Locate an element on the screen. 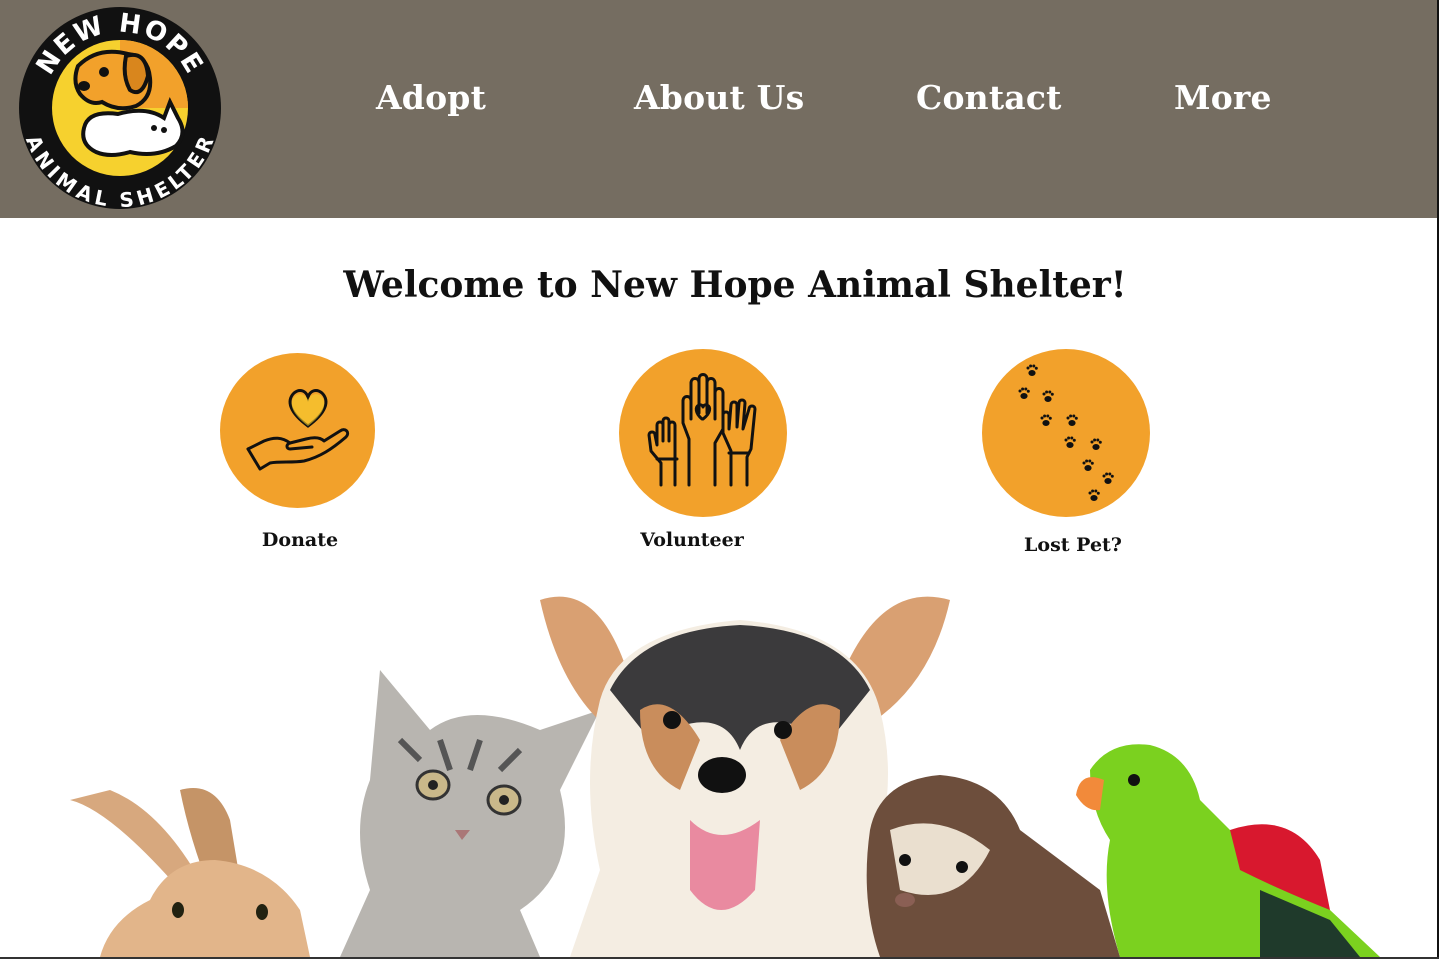 The width and height of the screenshot is (1439, 959). kitten-illustration is located at coordinates (470, 813).